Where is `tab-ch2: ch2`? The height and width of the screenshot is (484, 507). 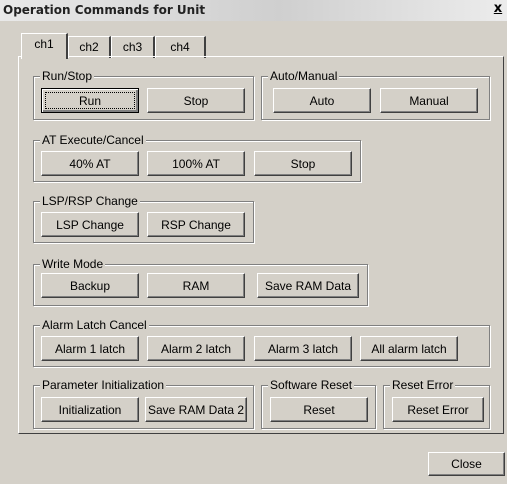 tab-ch2: ch2 is located at coordinates (89, 47).